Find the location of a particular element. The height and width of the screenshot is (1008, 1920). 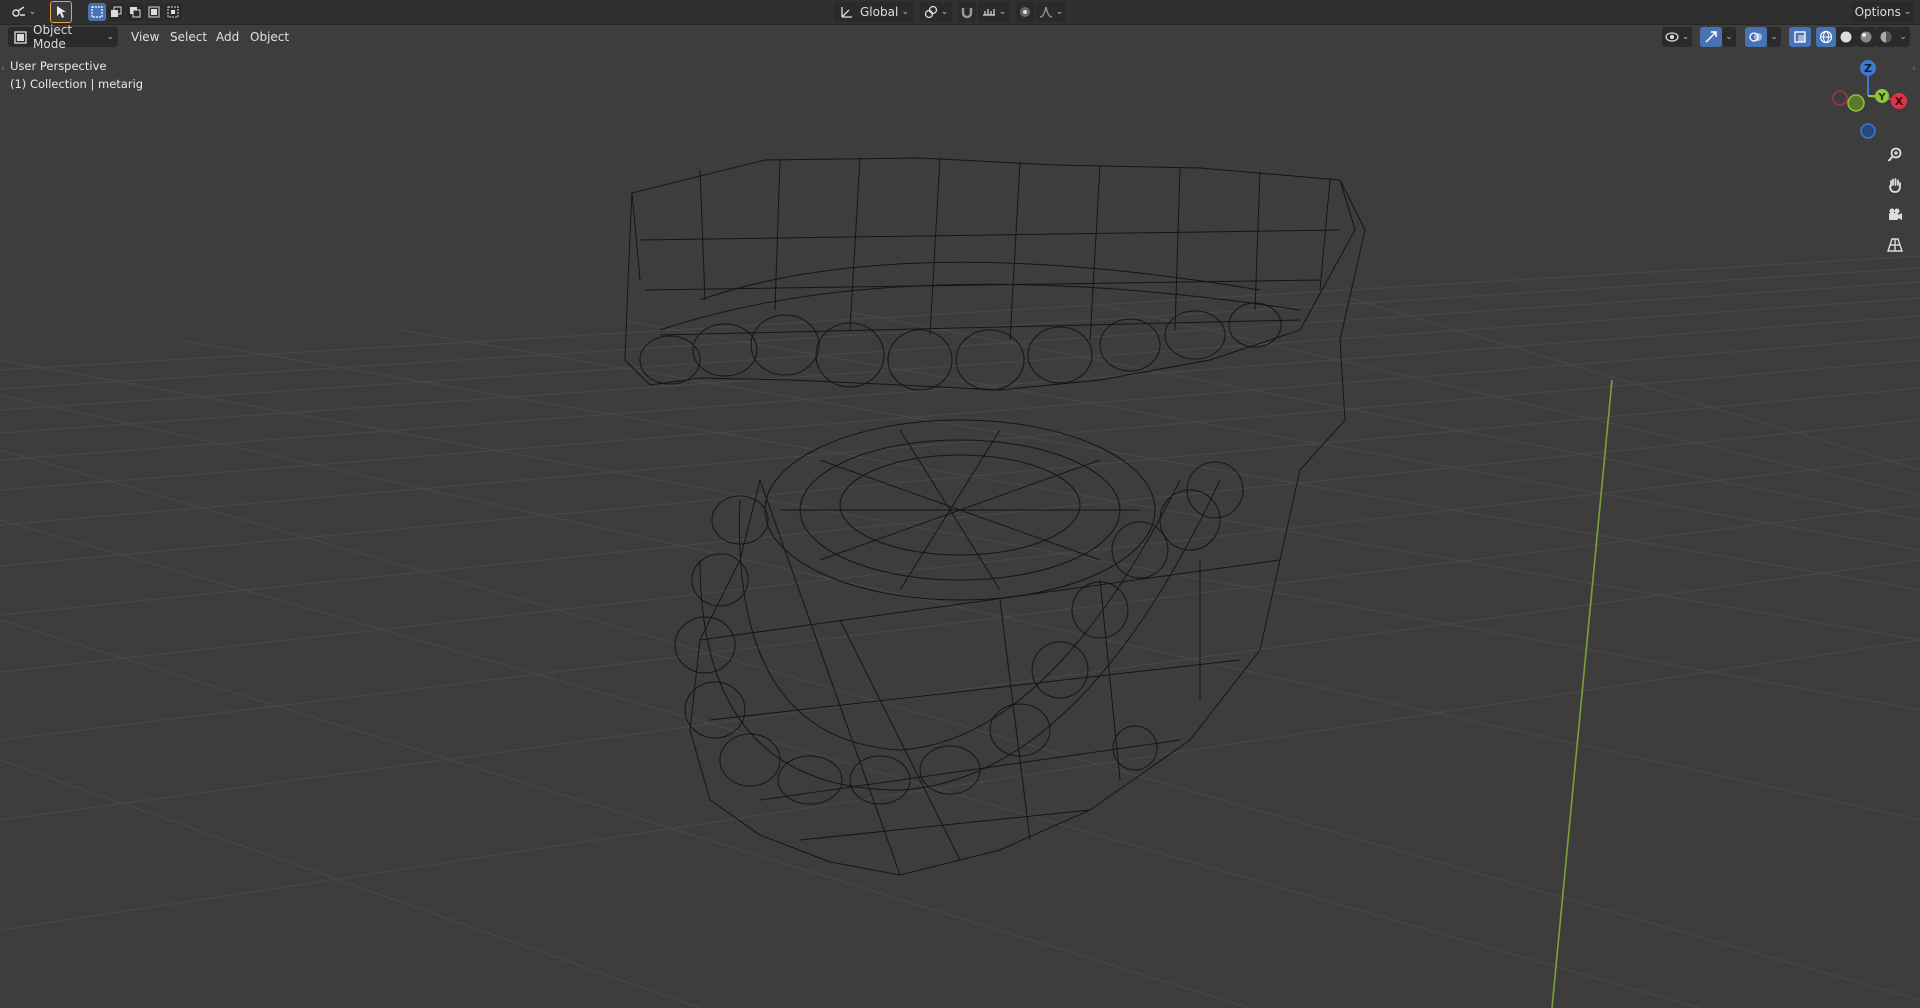

top-toolbar: ⌄ Global ⌄ ⌄ ⌄ ⌄ Options ⌄ is located at coordinates (960, 12).